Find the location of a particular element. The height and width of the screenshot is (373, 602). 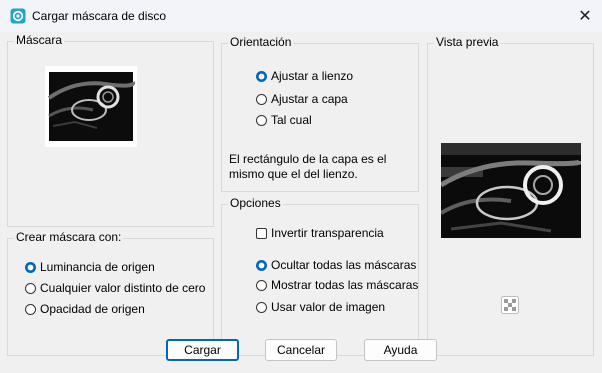

cancelar-button: Cancelar is located at coordinates (301, 350).